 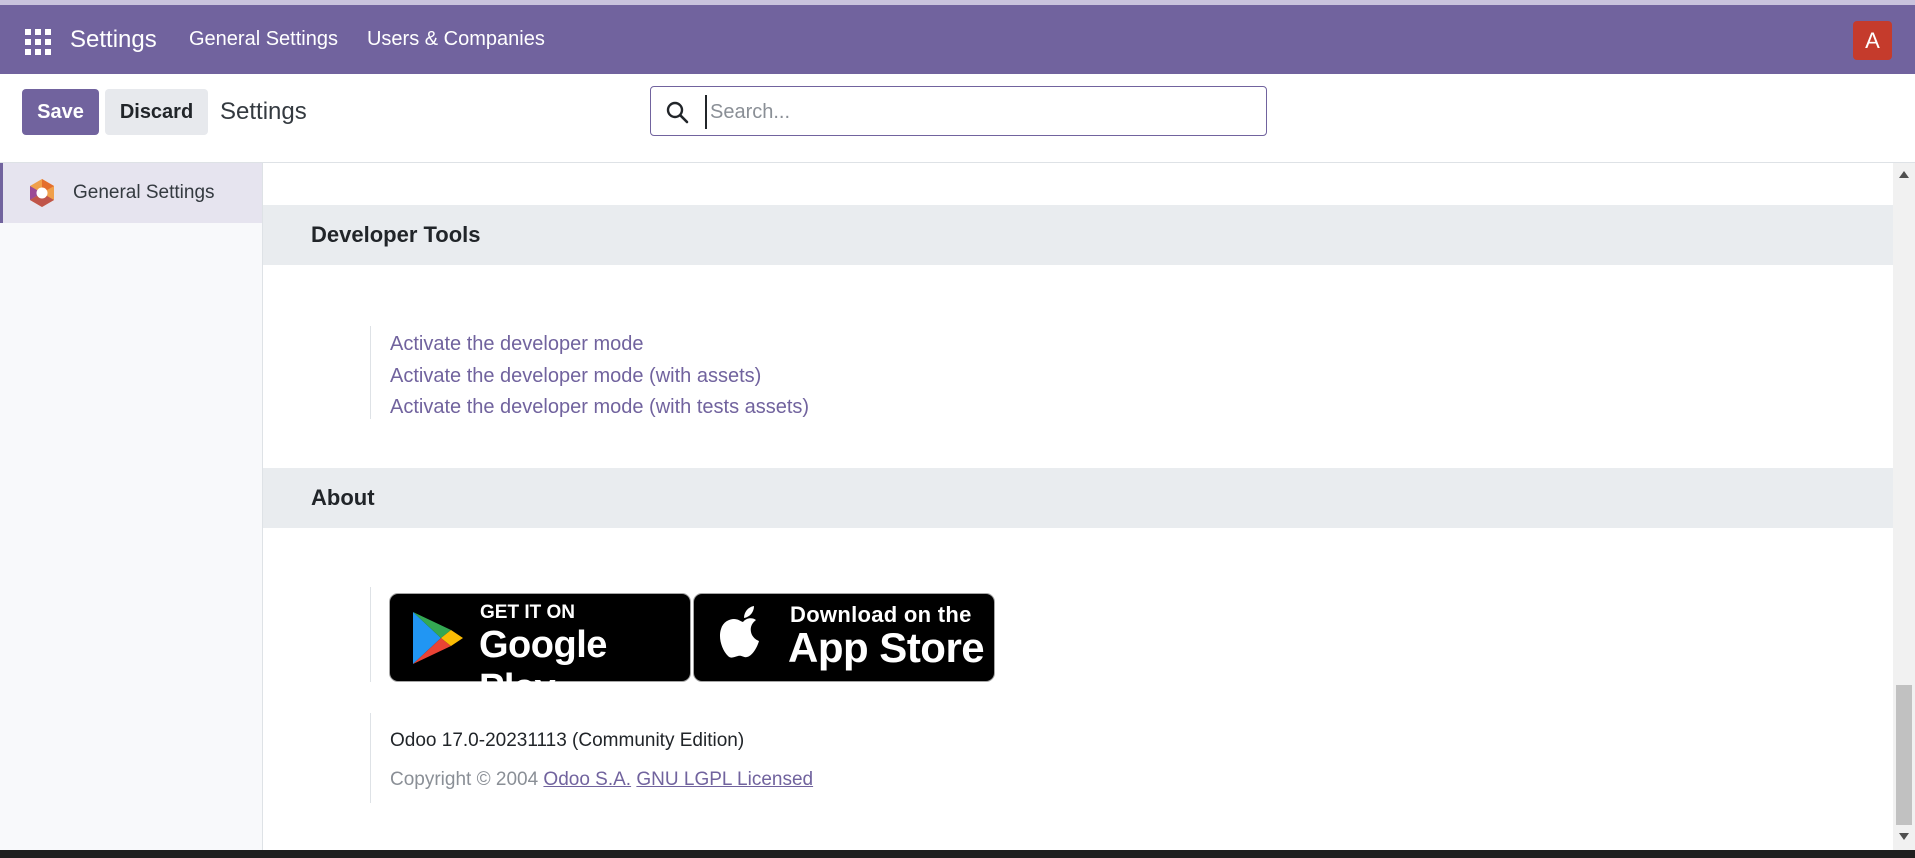 What do you see at coordinates (42, 193) in the screenshot?
I see `odoo-settings-icon` at bounding box center [42, 193].